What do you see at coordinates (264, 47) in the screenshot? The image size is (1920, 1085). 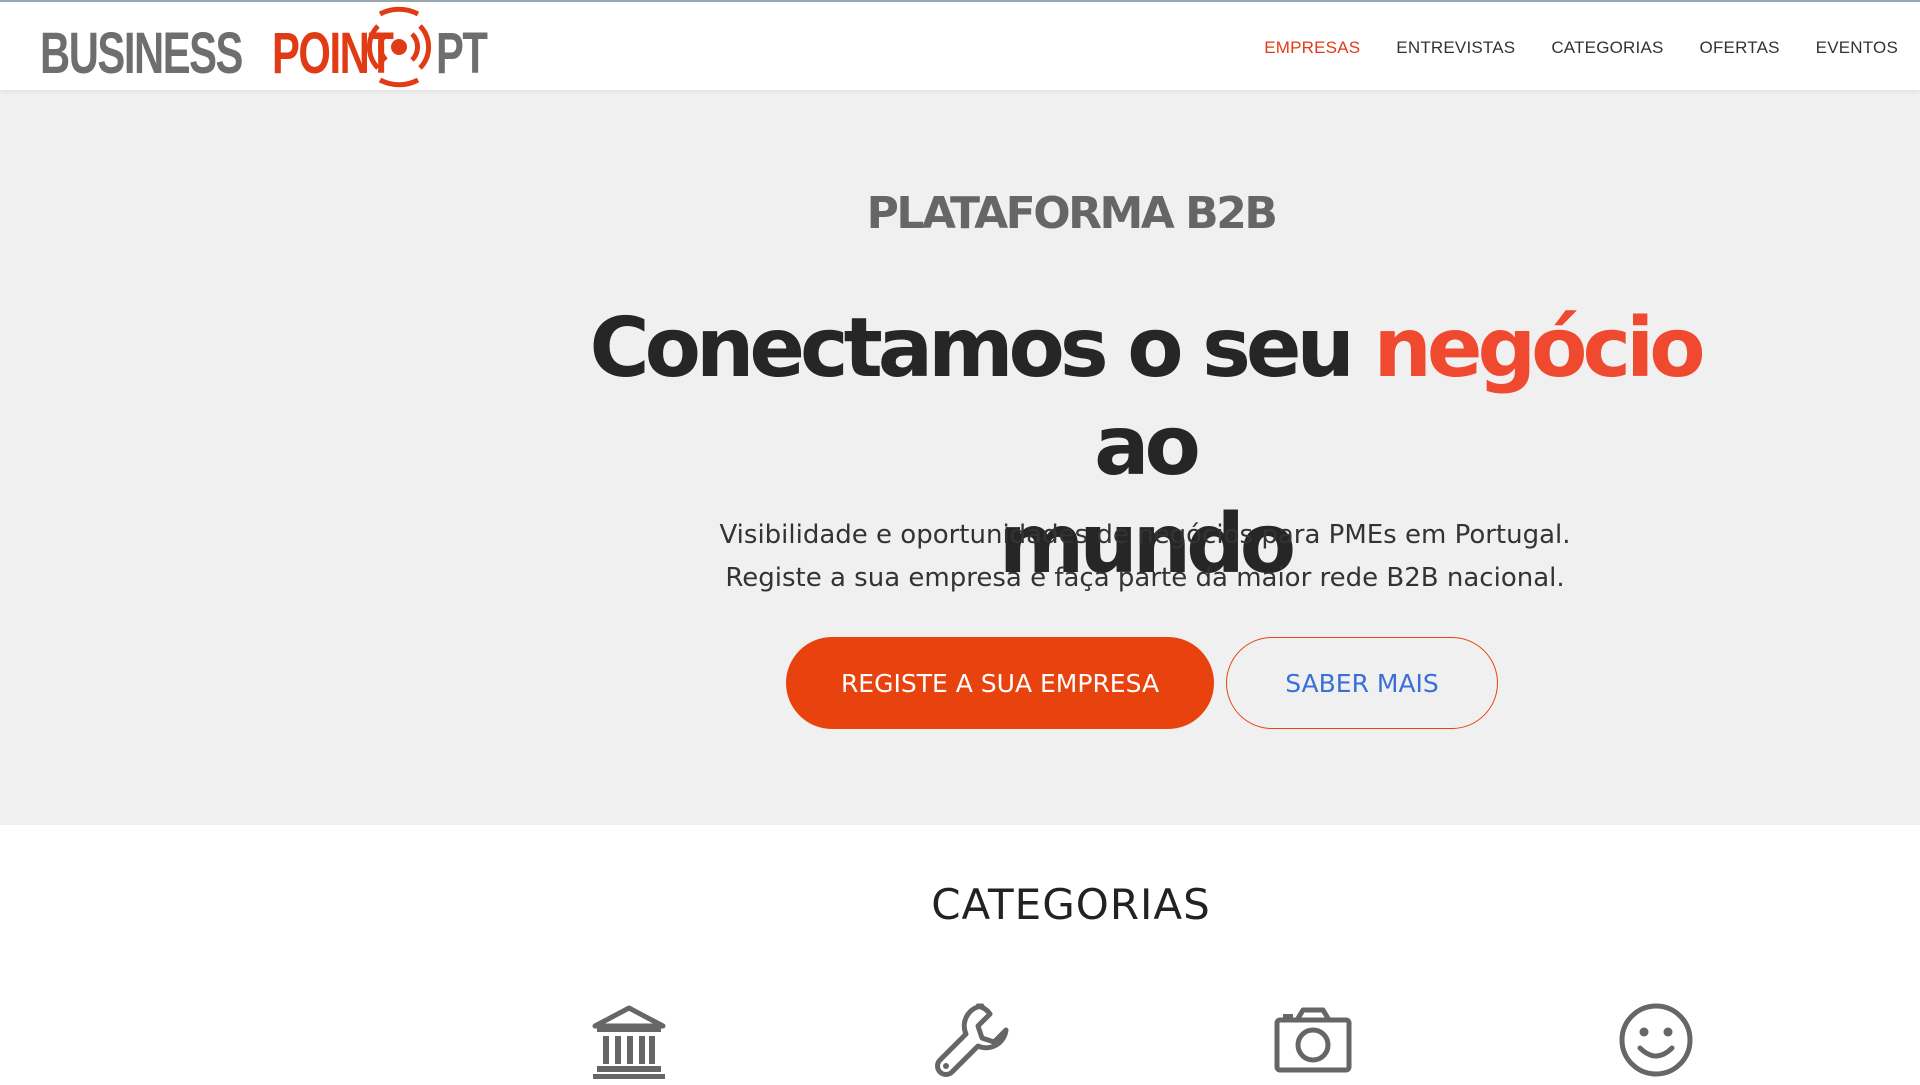 I see `site-logo: BUSINESS POINT PT` at bounding box center [264, 47].